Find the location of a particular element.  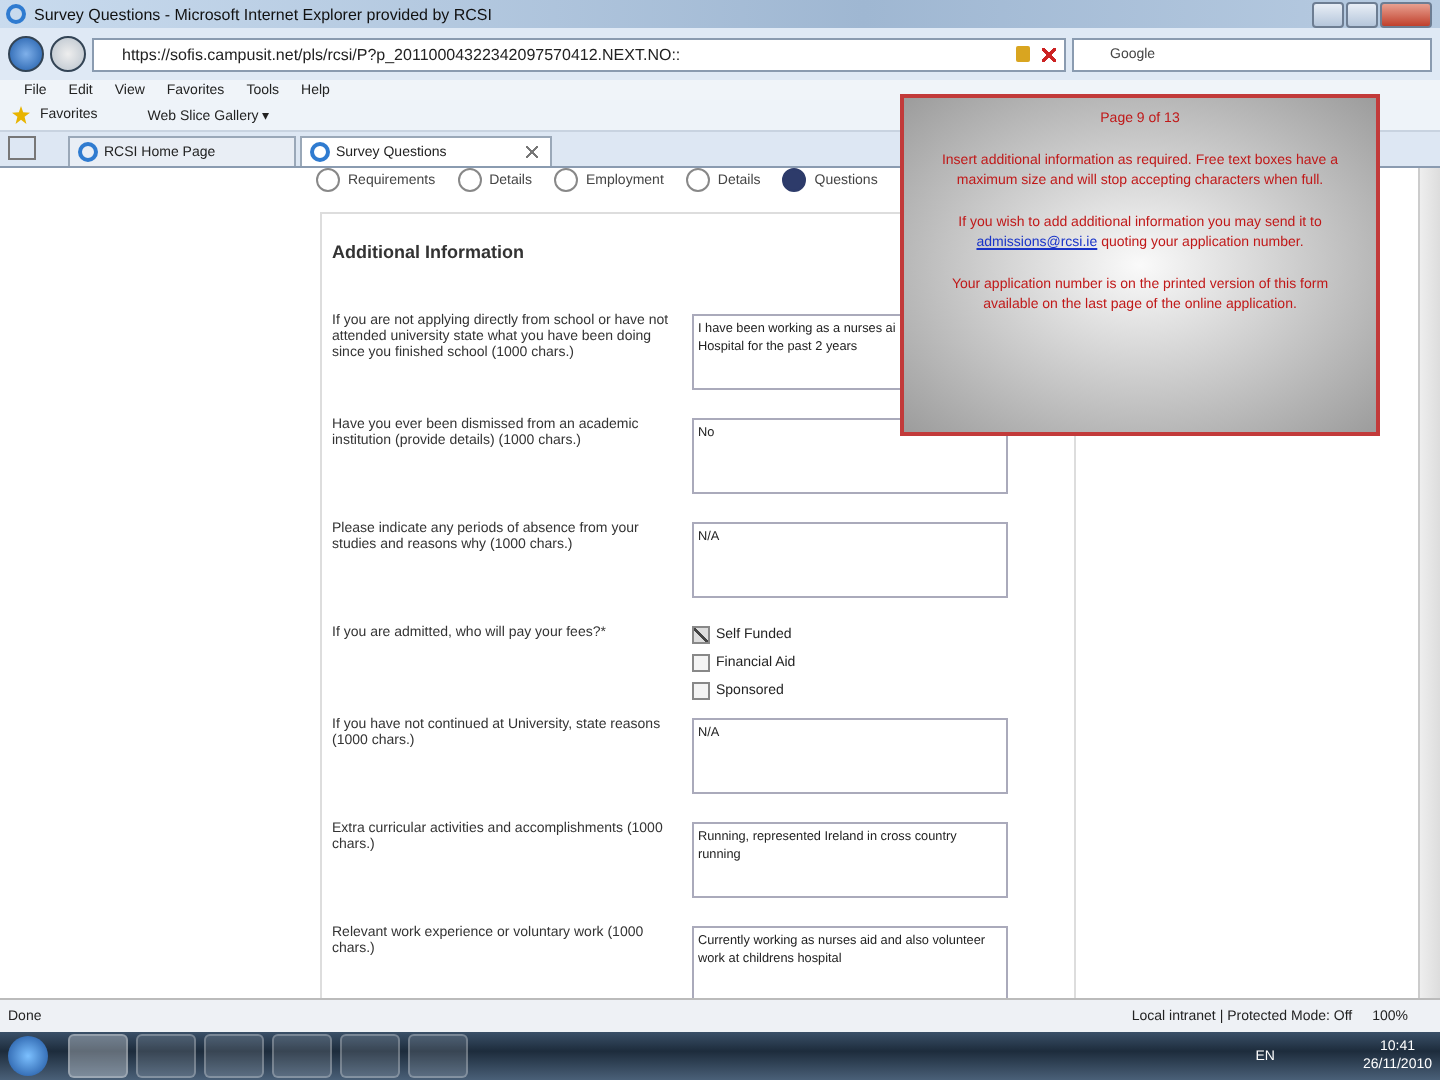

back-button is located at coordinates (26, 54).